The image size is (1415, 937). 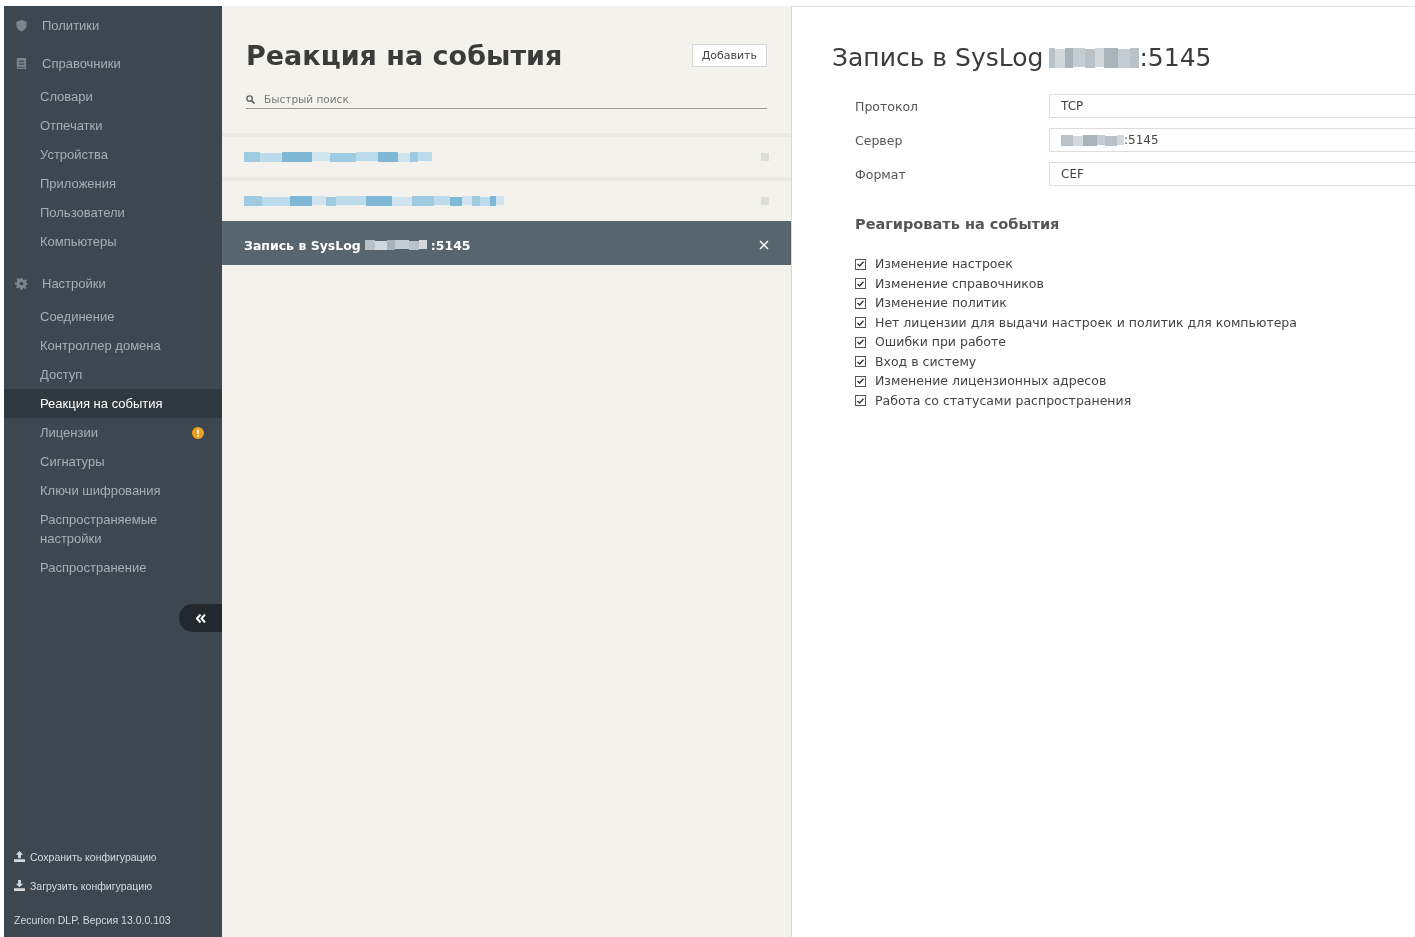 I want to click on nav-item: Словари, so click(x=113, y=96).